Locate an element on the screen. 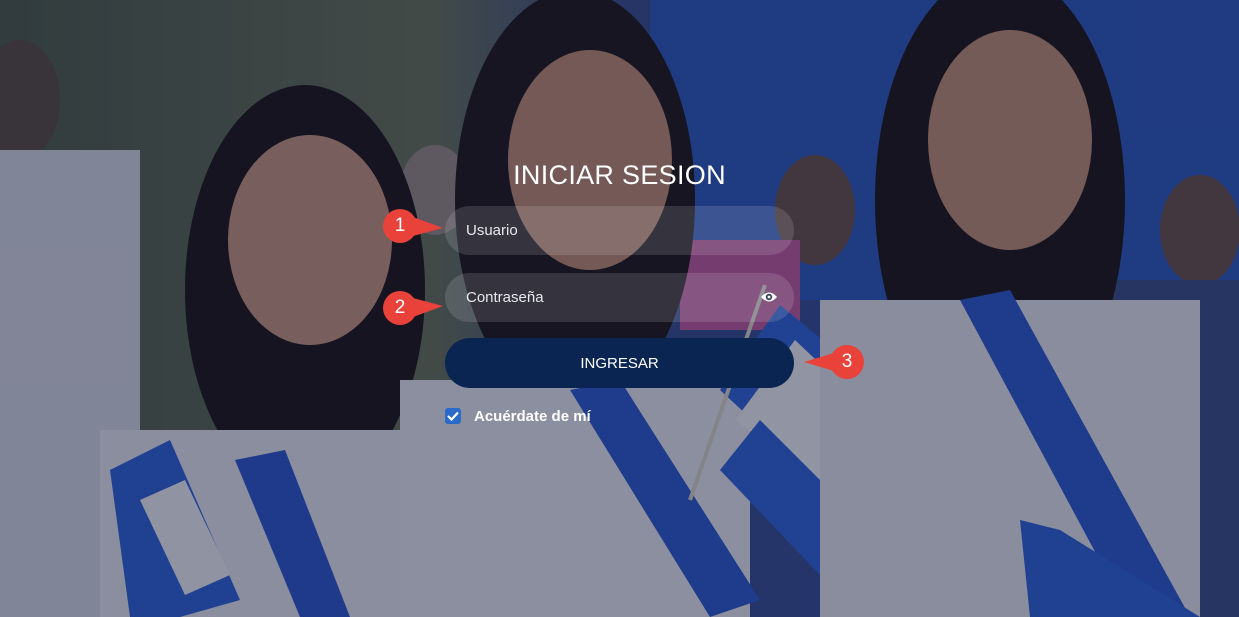 The image size is (1239, 617). remember-label: Acuérdate de mí is located at coordinates (532, 416).